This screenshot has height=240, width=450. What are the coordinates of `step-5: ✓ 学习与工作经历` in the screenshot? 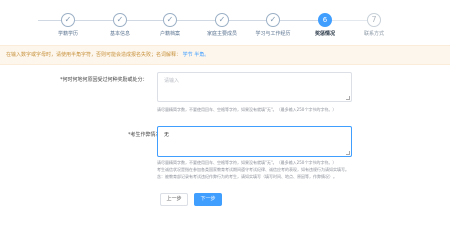 It's located at (273, 25).